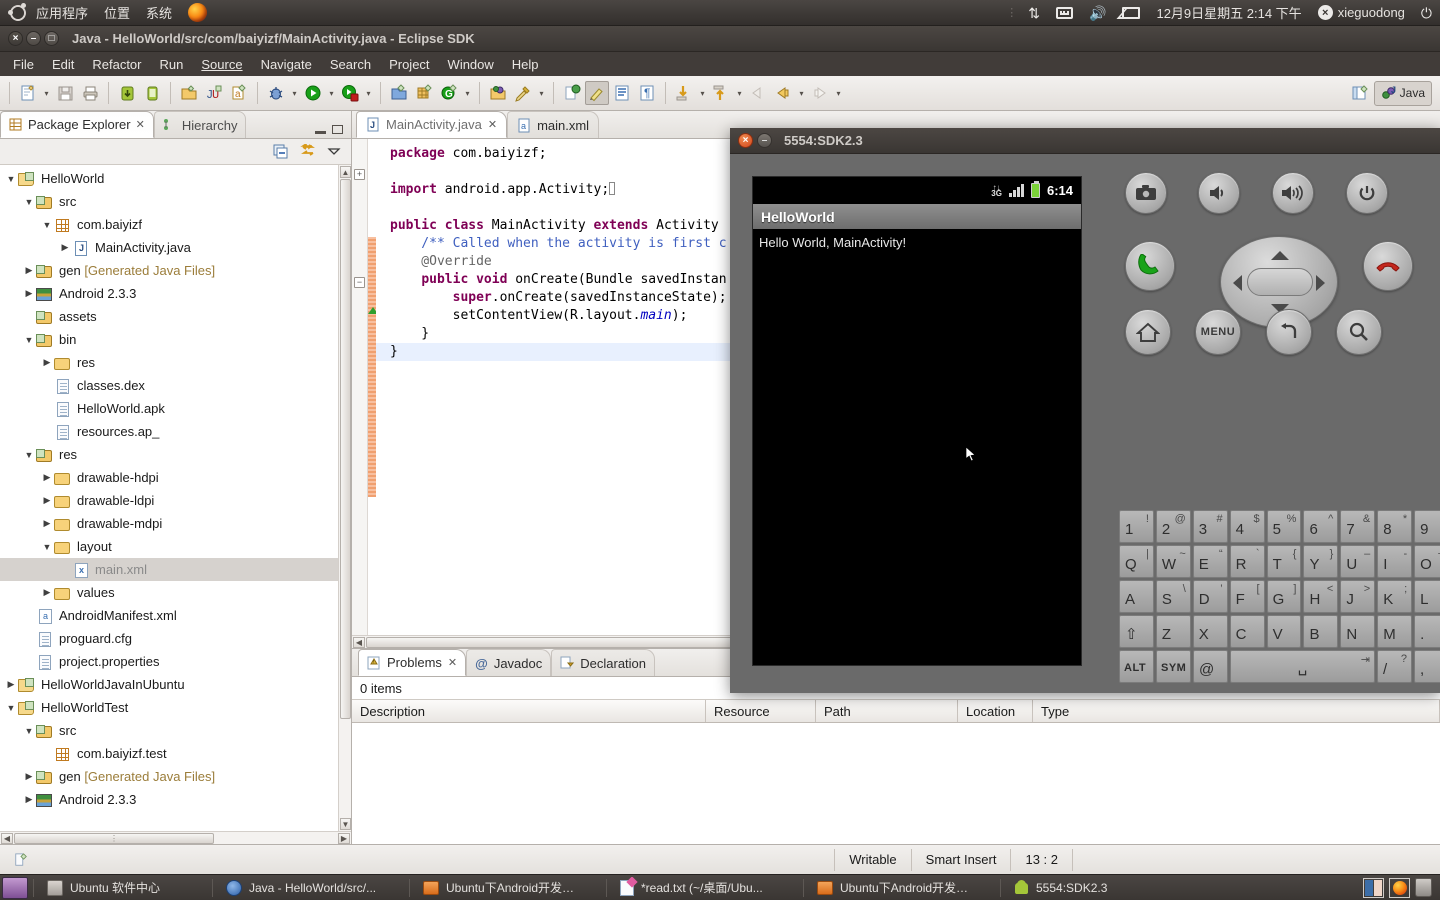  Describe the element at coordinates (1280, 282) in the screenshot. I see `dpad-center-button` at that location.